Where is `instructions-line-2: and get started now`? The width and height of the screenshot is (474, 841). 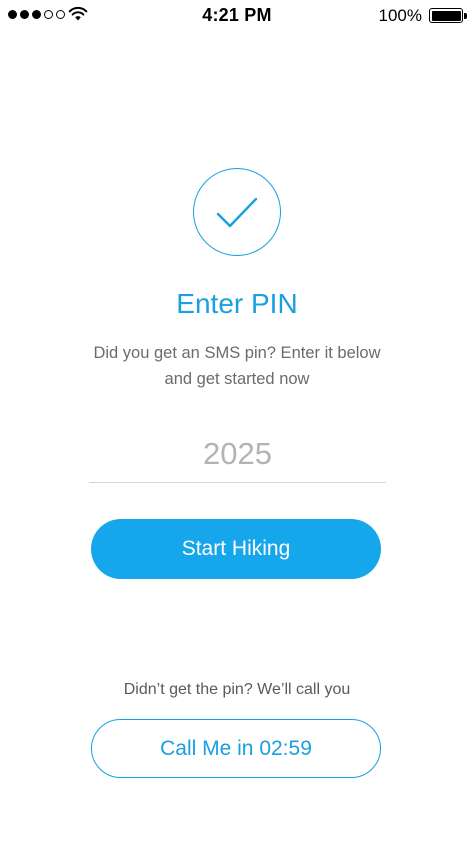
instructions-line-2: and get started now is located at coordinates (237, 379).